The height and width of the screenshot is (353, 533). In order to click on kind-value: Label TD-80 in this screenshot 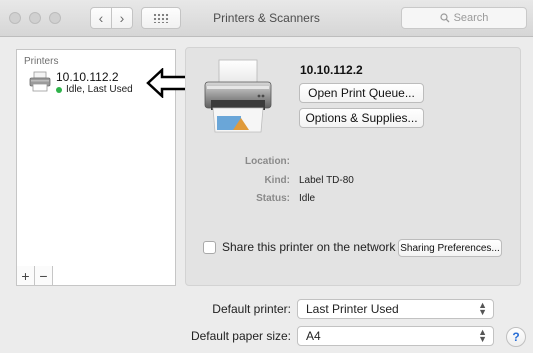, I will do `click(326, 180)`.